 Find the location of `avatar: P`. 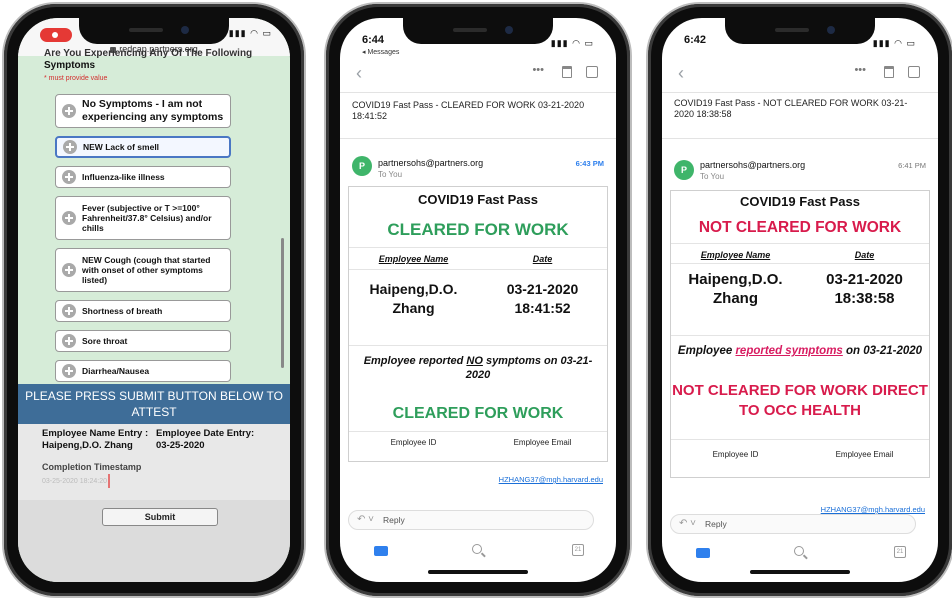

avatar: P is located at coordinates (684, 170).